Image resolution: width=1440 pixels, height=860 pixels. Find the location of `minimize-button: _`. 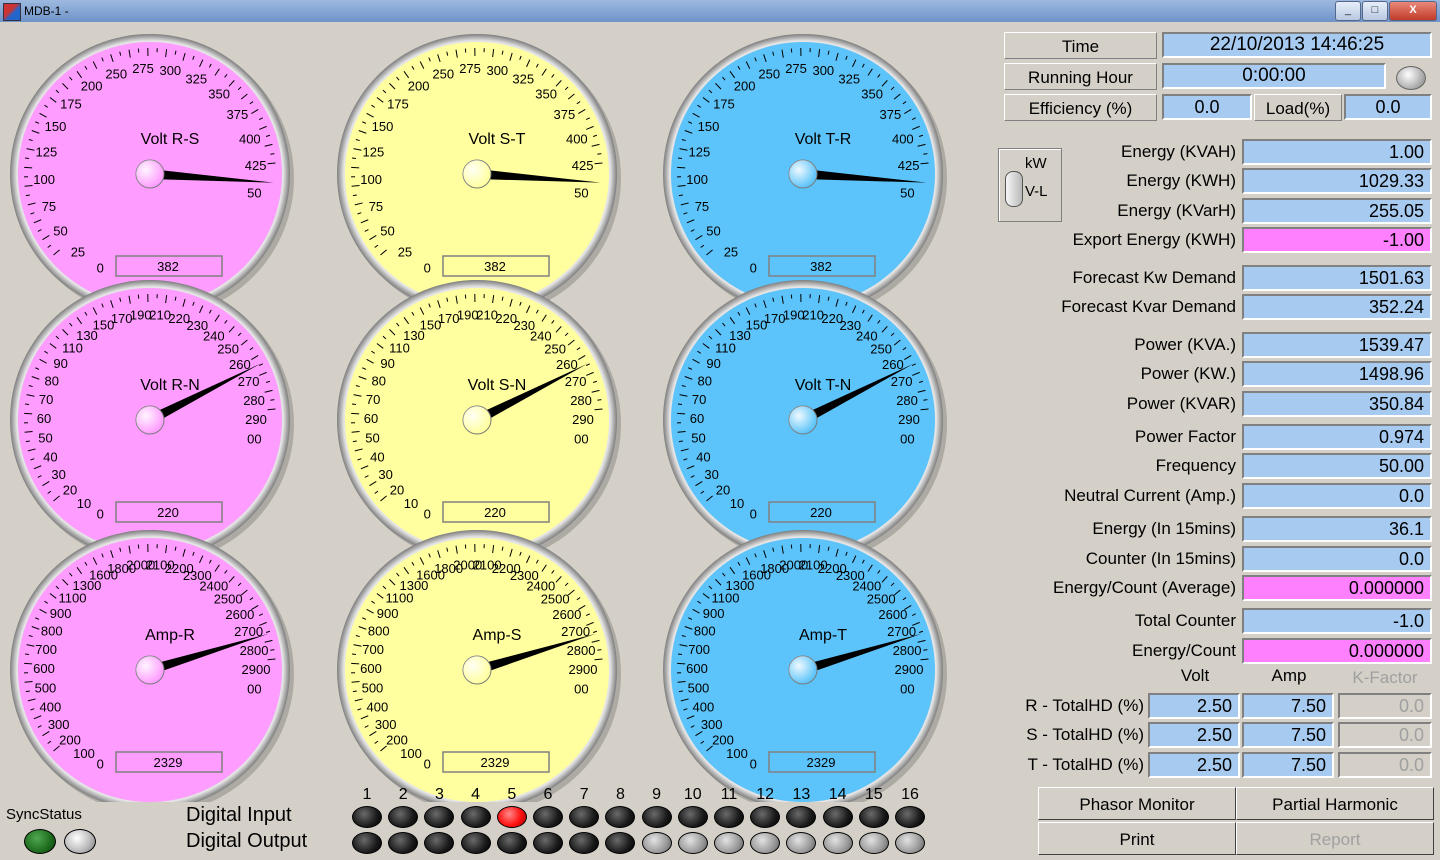

minimize-button: _ is located at coordinates (1348, 11).